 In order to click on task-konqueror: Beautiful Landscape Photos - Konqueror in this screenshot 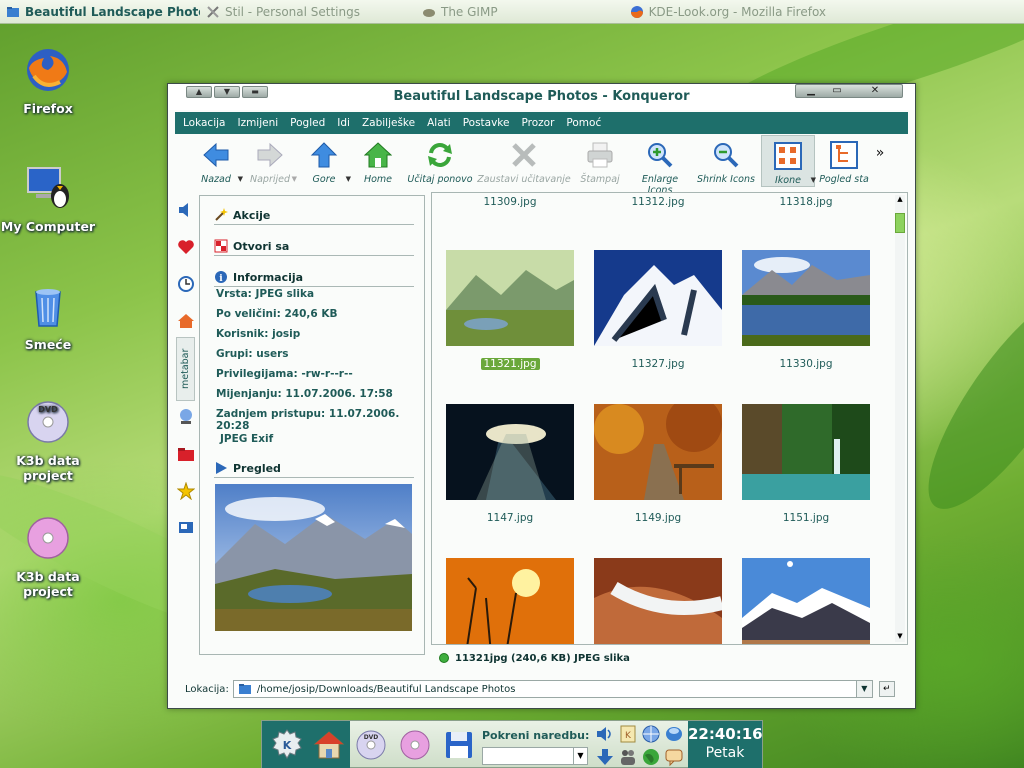, I will do `click(100, 12)`.